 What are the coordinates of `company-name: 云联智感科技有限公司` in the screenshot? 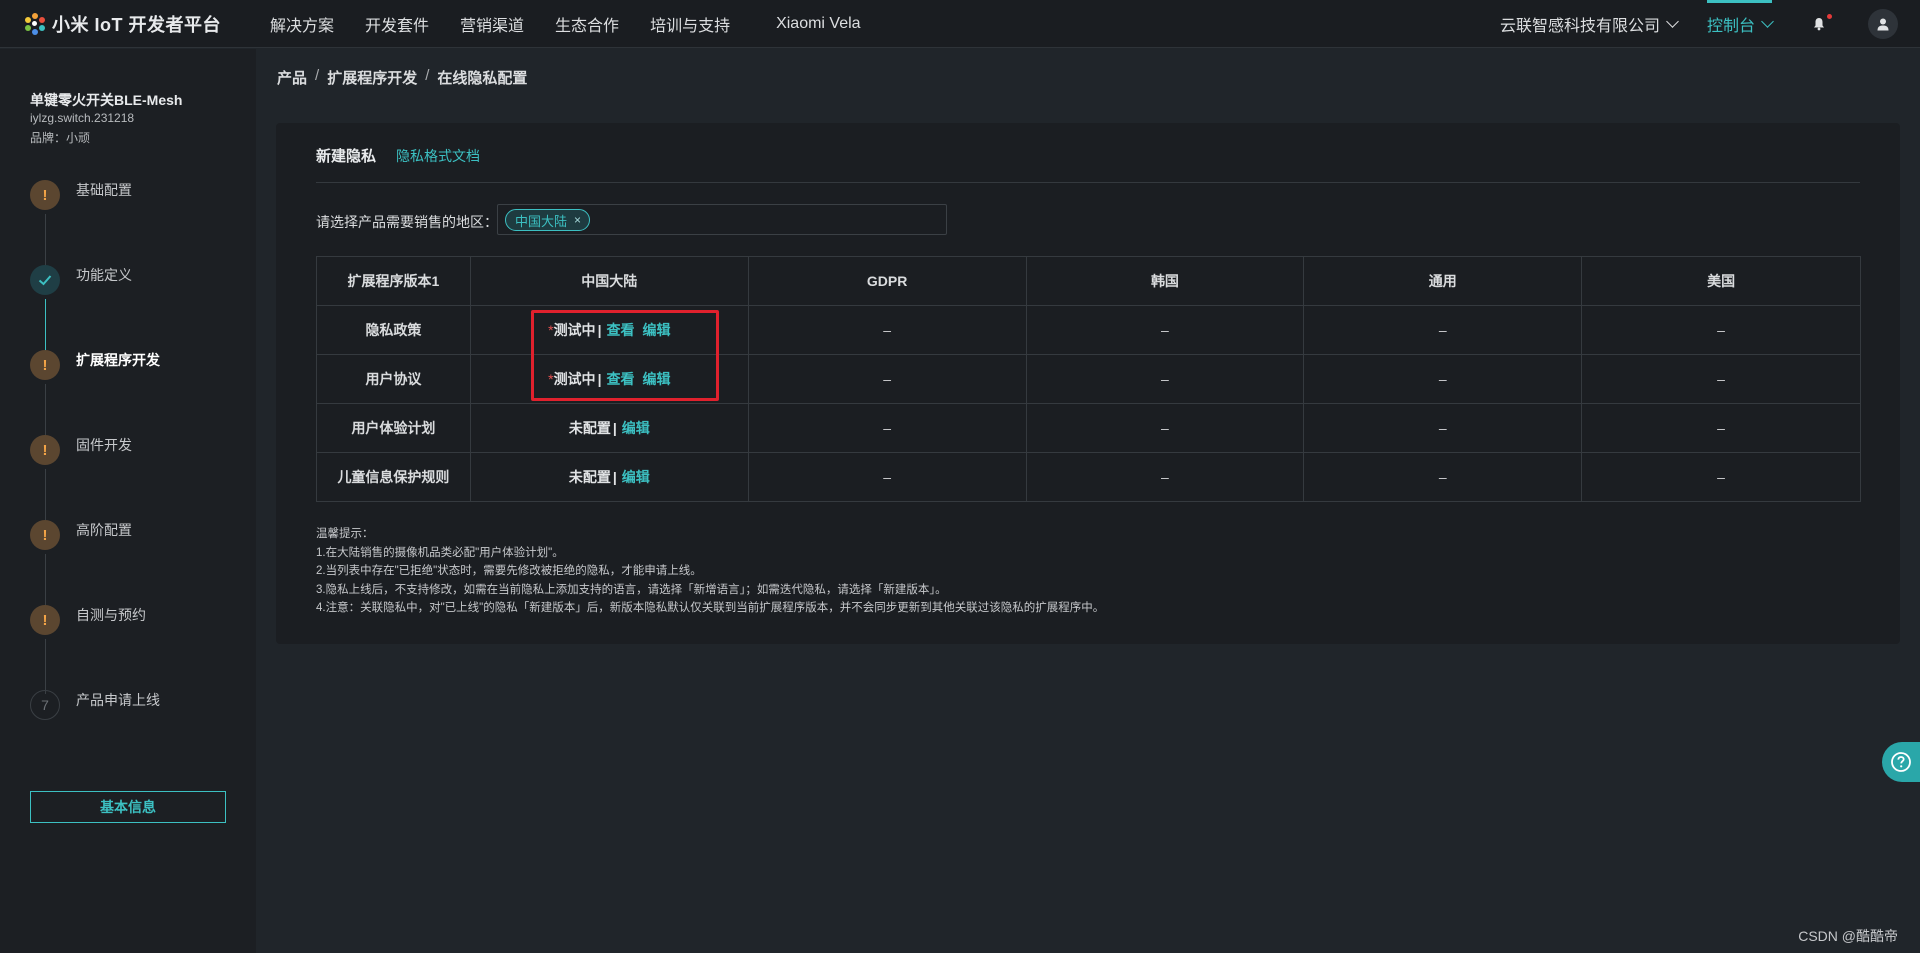 It's located at (1579, 26).